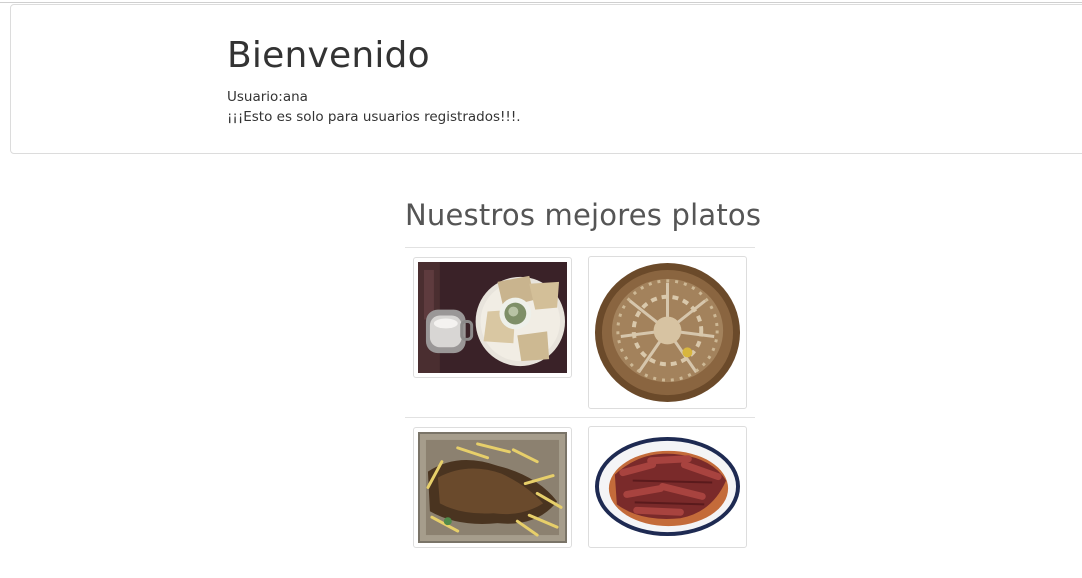  Describe the element at coordinates (583, 215) in the screenshot. I see `section-title: Nuestros mejores platos` at that location.